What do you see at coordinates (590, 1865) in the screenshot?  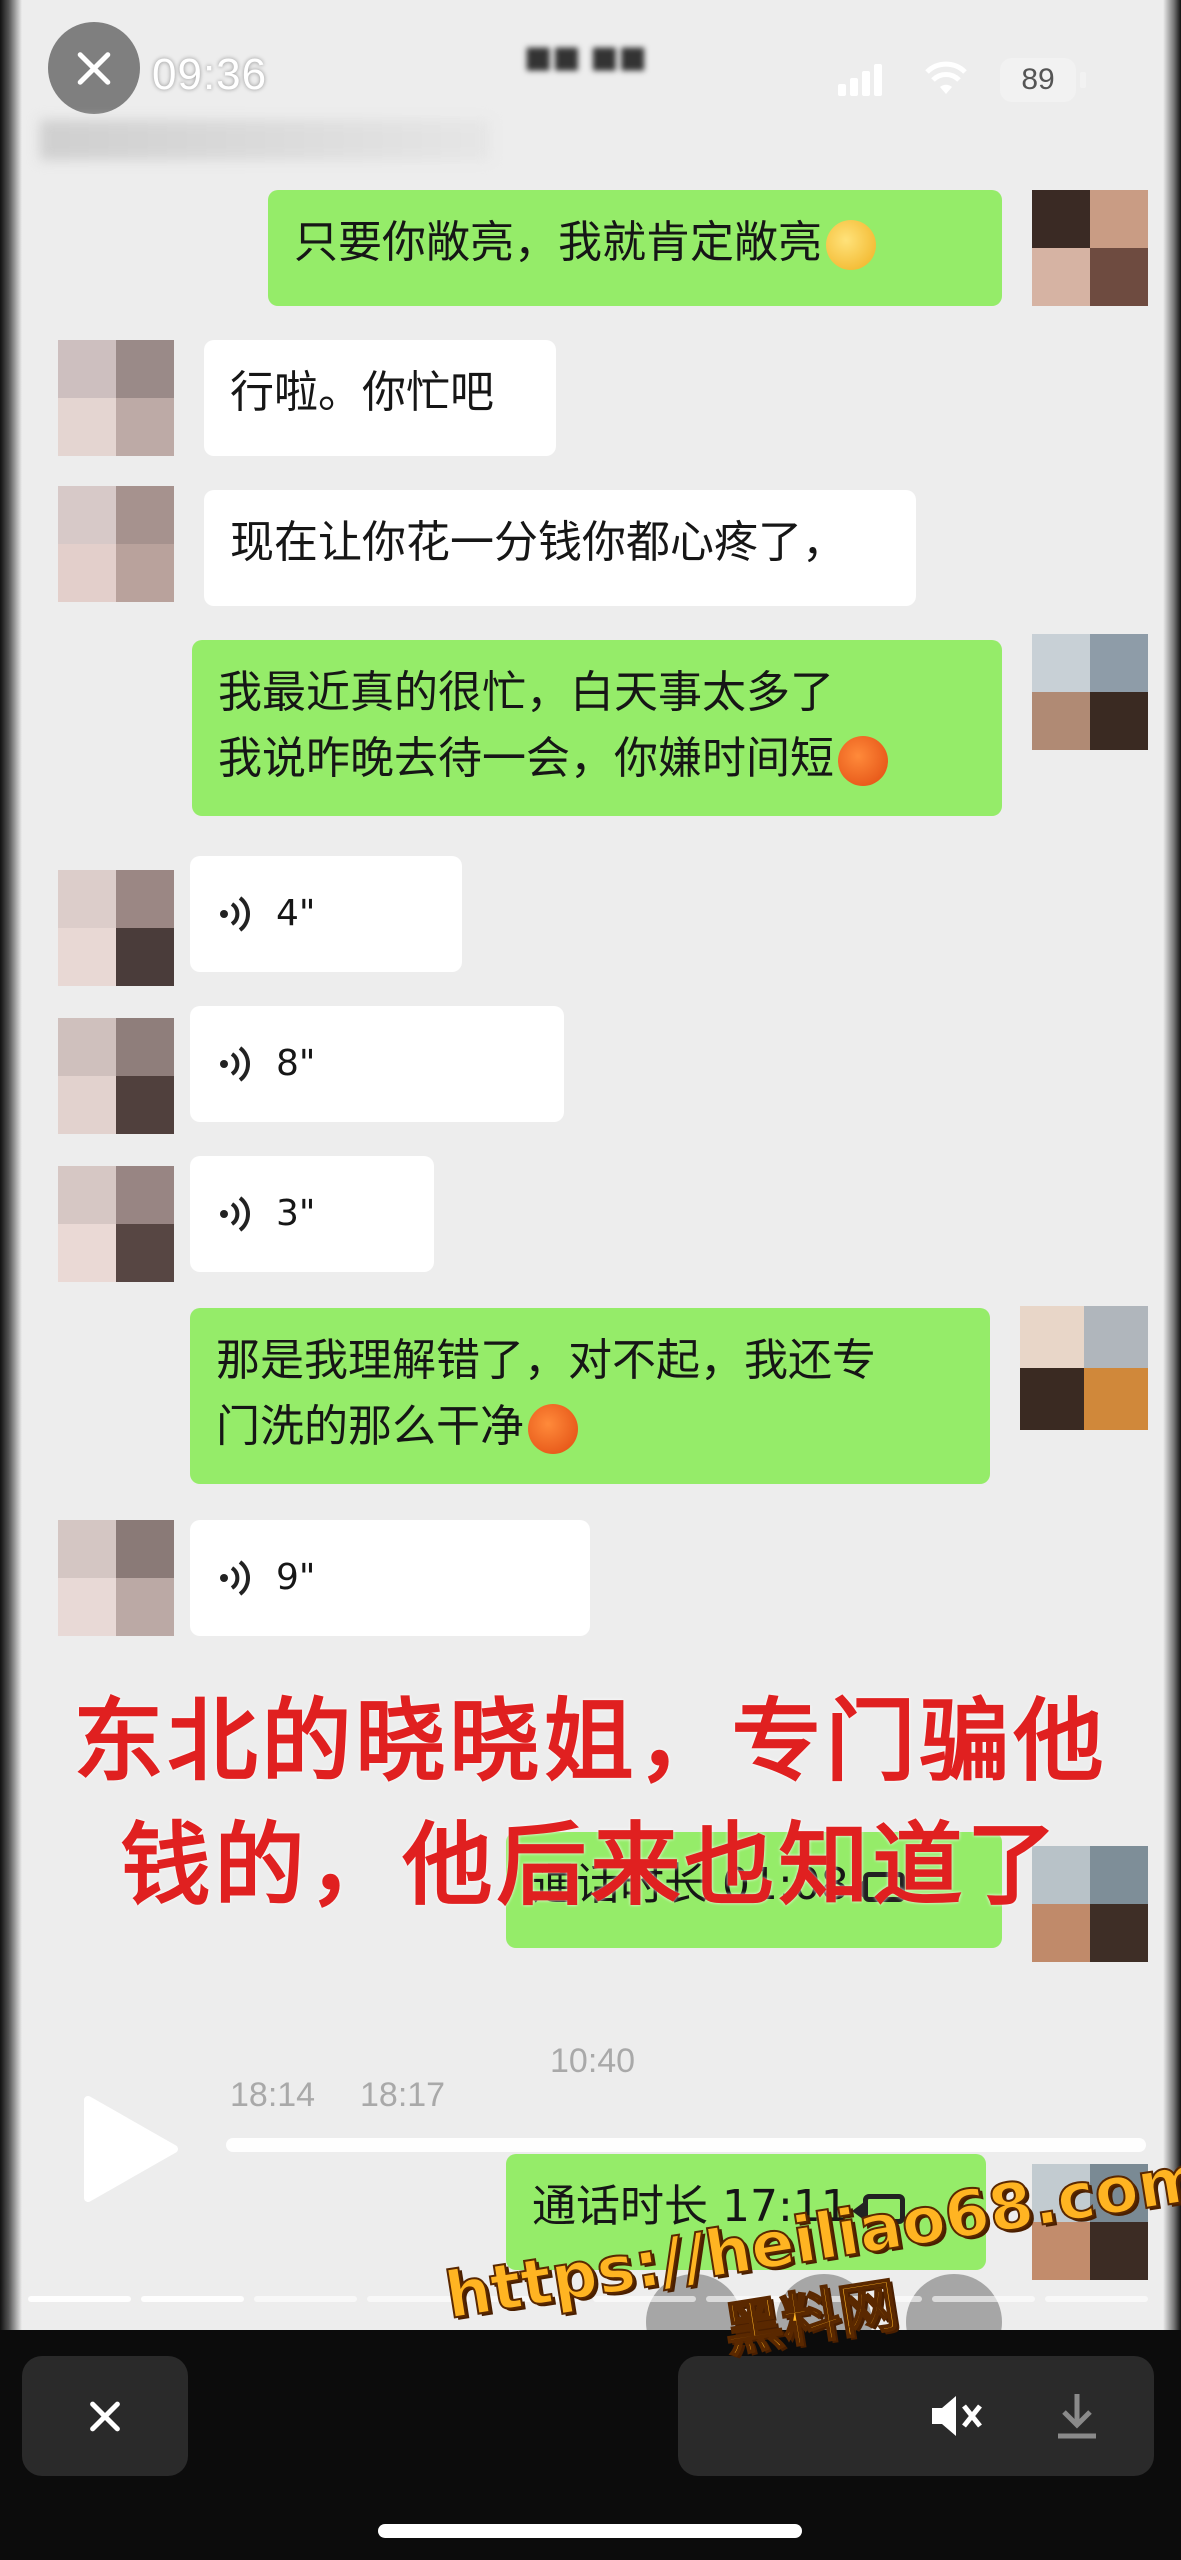 I see `caption-line: 钱的，他后来也知道了` at bounding box center [590, 1865].